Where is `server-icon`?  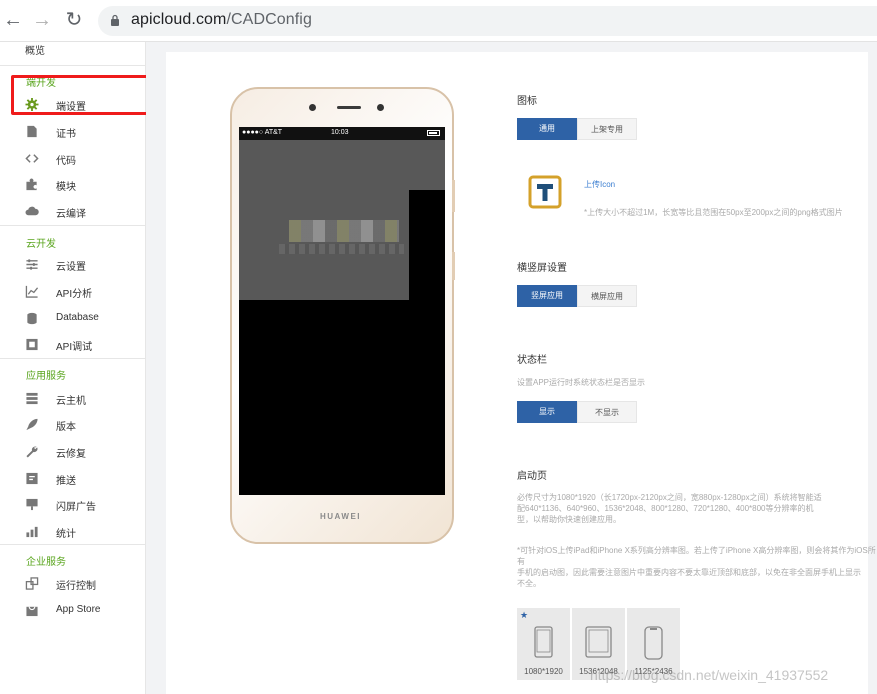 server-icon is located at coordinates (32, 398).